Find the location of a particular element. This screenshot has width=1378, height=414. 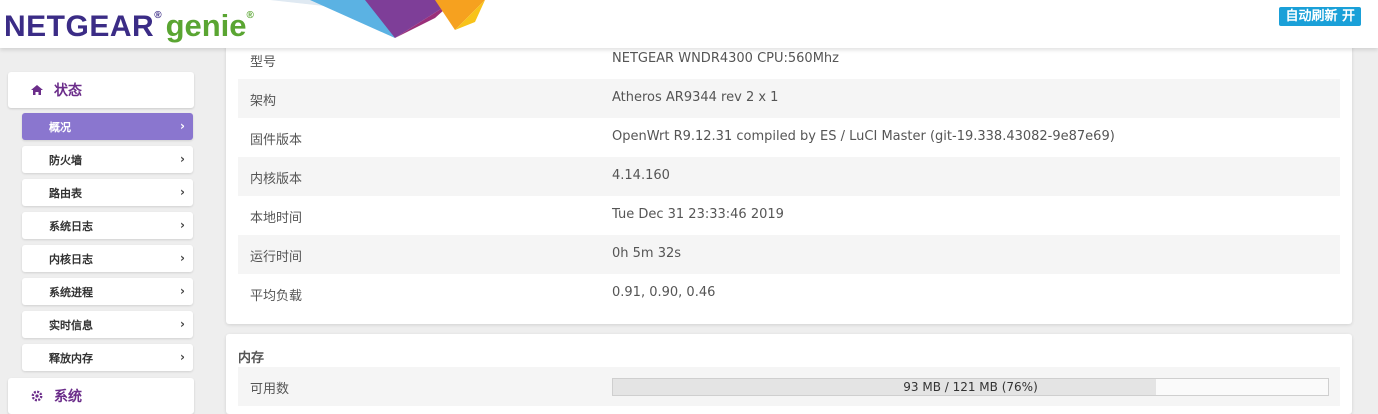

sidebar-item-overview: 概况 › is located at coordinates (107, 126).